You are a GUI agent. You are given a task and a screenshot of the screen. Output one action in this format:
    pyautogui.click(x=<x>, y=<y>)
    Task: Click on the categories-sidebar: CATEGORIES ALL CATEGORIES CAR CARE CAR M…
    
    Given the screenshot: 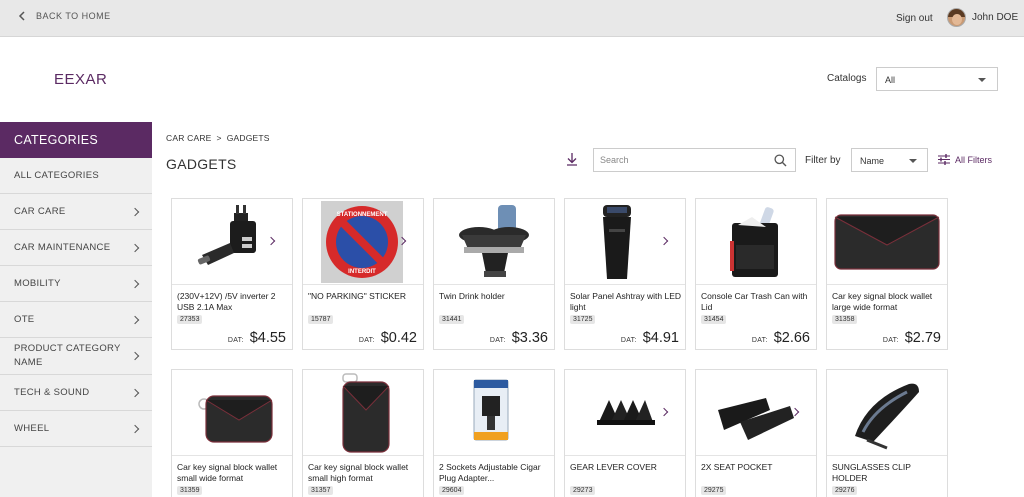 What is the action you would take?
    pyautogui.click(x=76, y=309)
    